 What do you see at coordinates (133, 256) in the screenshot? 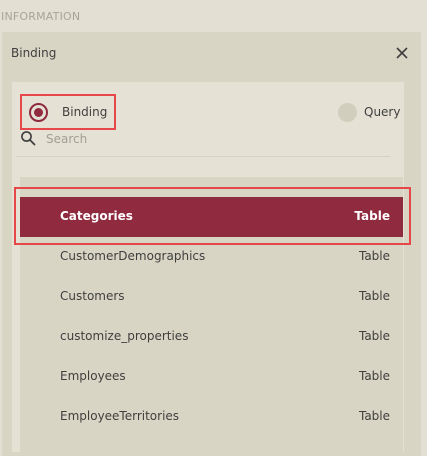
I see `list-item-name: CustomerDemographics` at bounding box center [133, 256].